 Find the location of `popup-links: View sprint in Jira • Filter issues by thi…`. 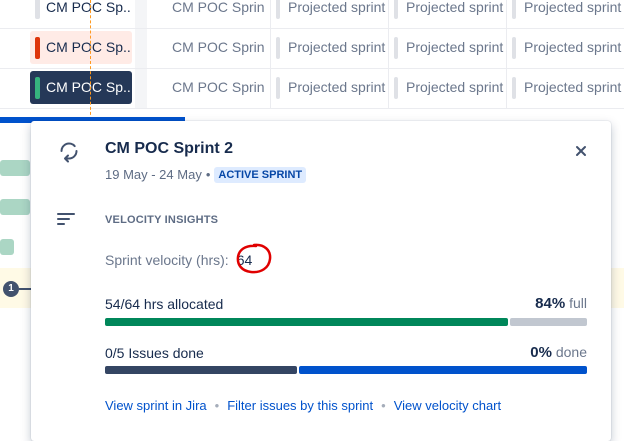

popup-links: View sprint in Jira • Filter issues by thi… is located at coordinates (303, 405).